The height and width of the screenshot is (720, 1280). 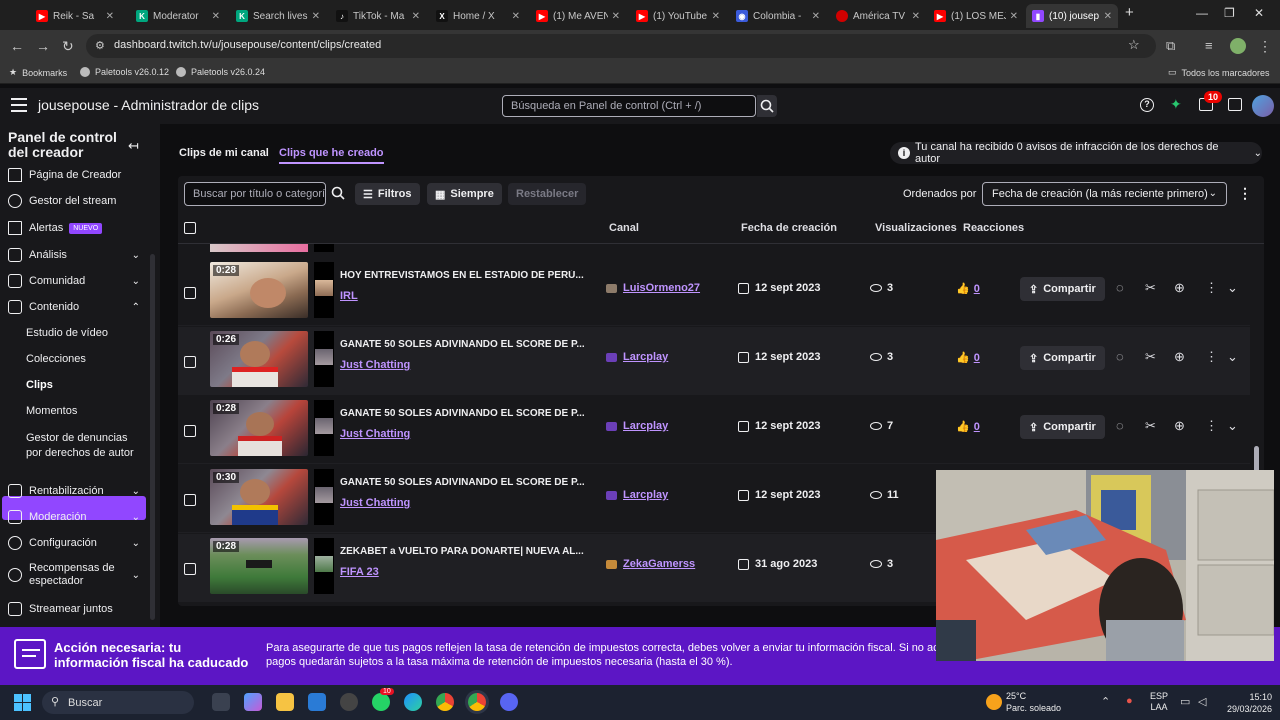 What do you see at coordinates (349, 702) in the screenshot?
I see `app-icon` at bounding box center [349, 702].